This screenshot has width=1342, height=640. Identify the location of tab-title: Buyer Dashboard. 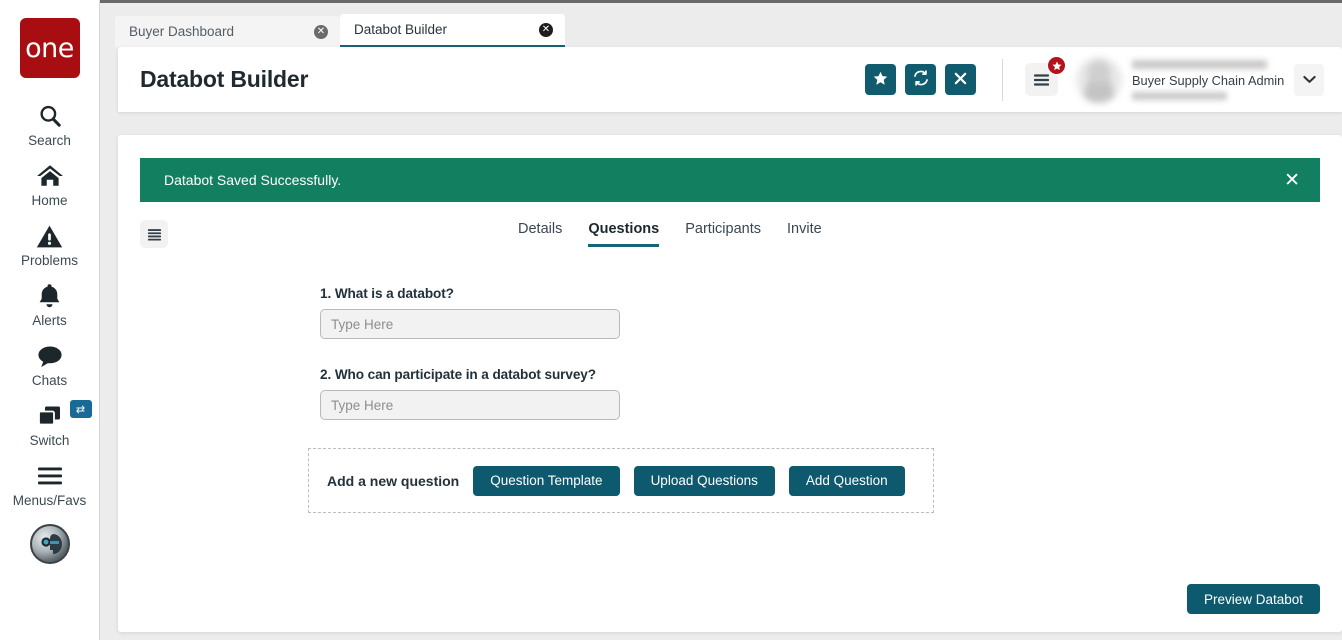
(182, 31).